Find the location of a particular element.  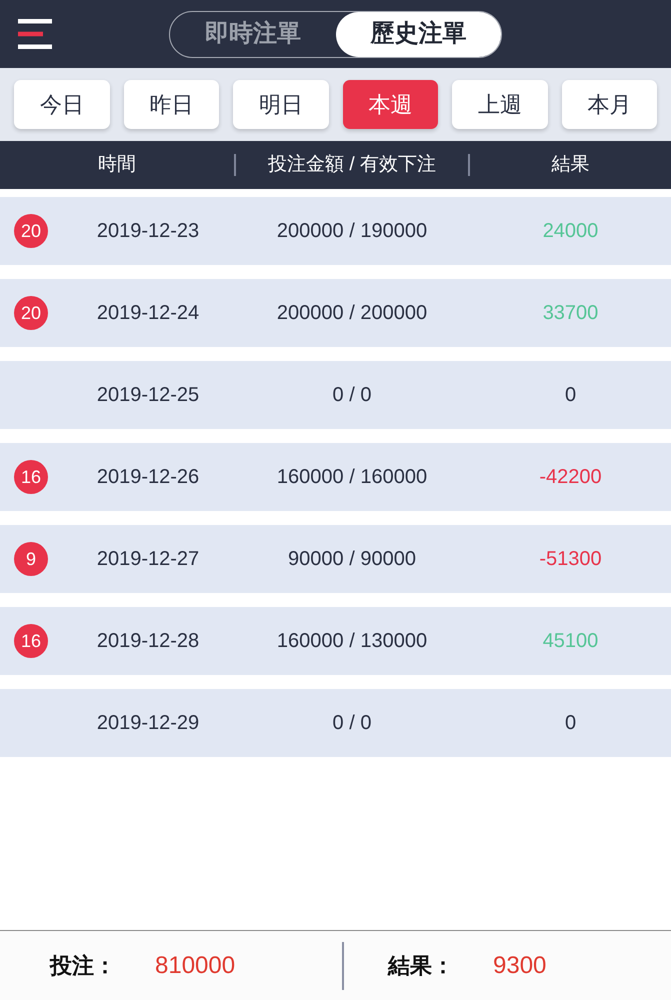

date-cell-text: 2019-12-25 is located at coordinates (148, 395).